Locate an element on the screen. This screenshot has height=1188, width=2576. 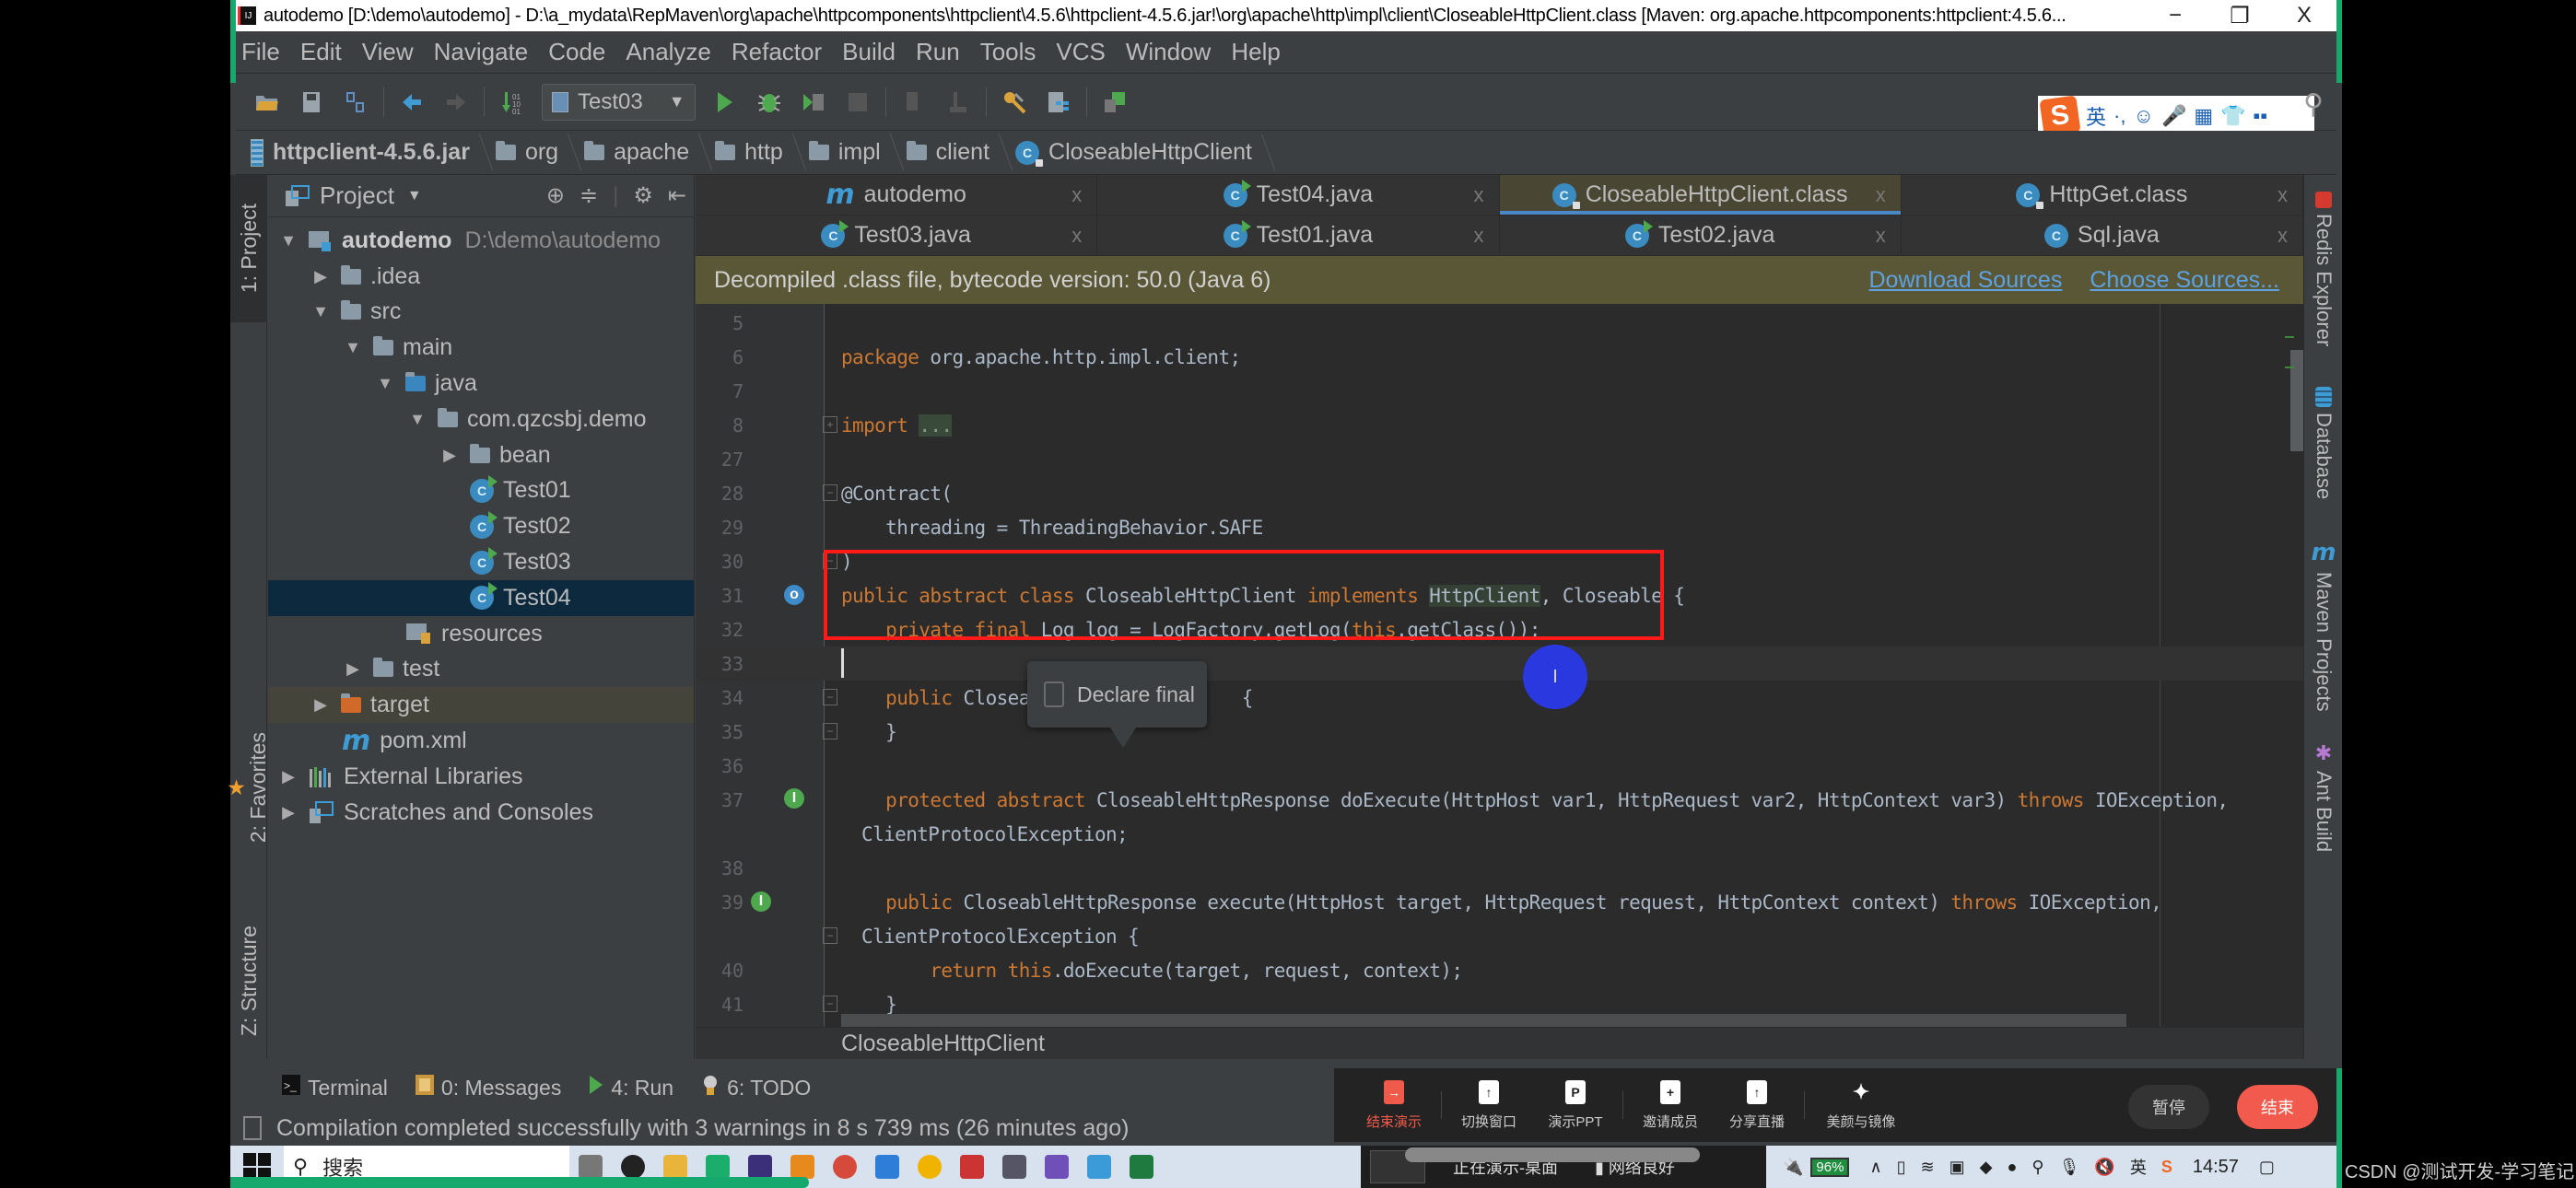
fold-expand-icon: + is located at coordinates (830, 424).